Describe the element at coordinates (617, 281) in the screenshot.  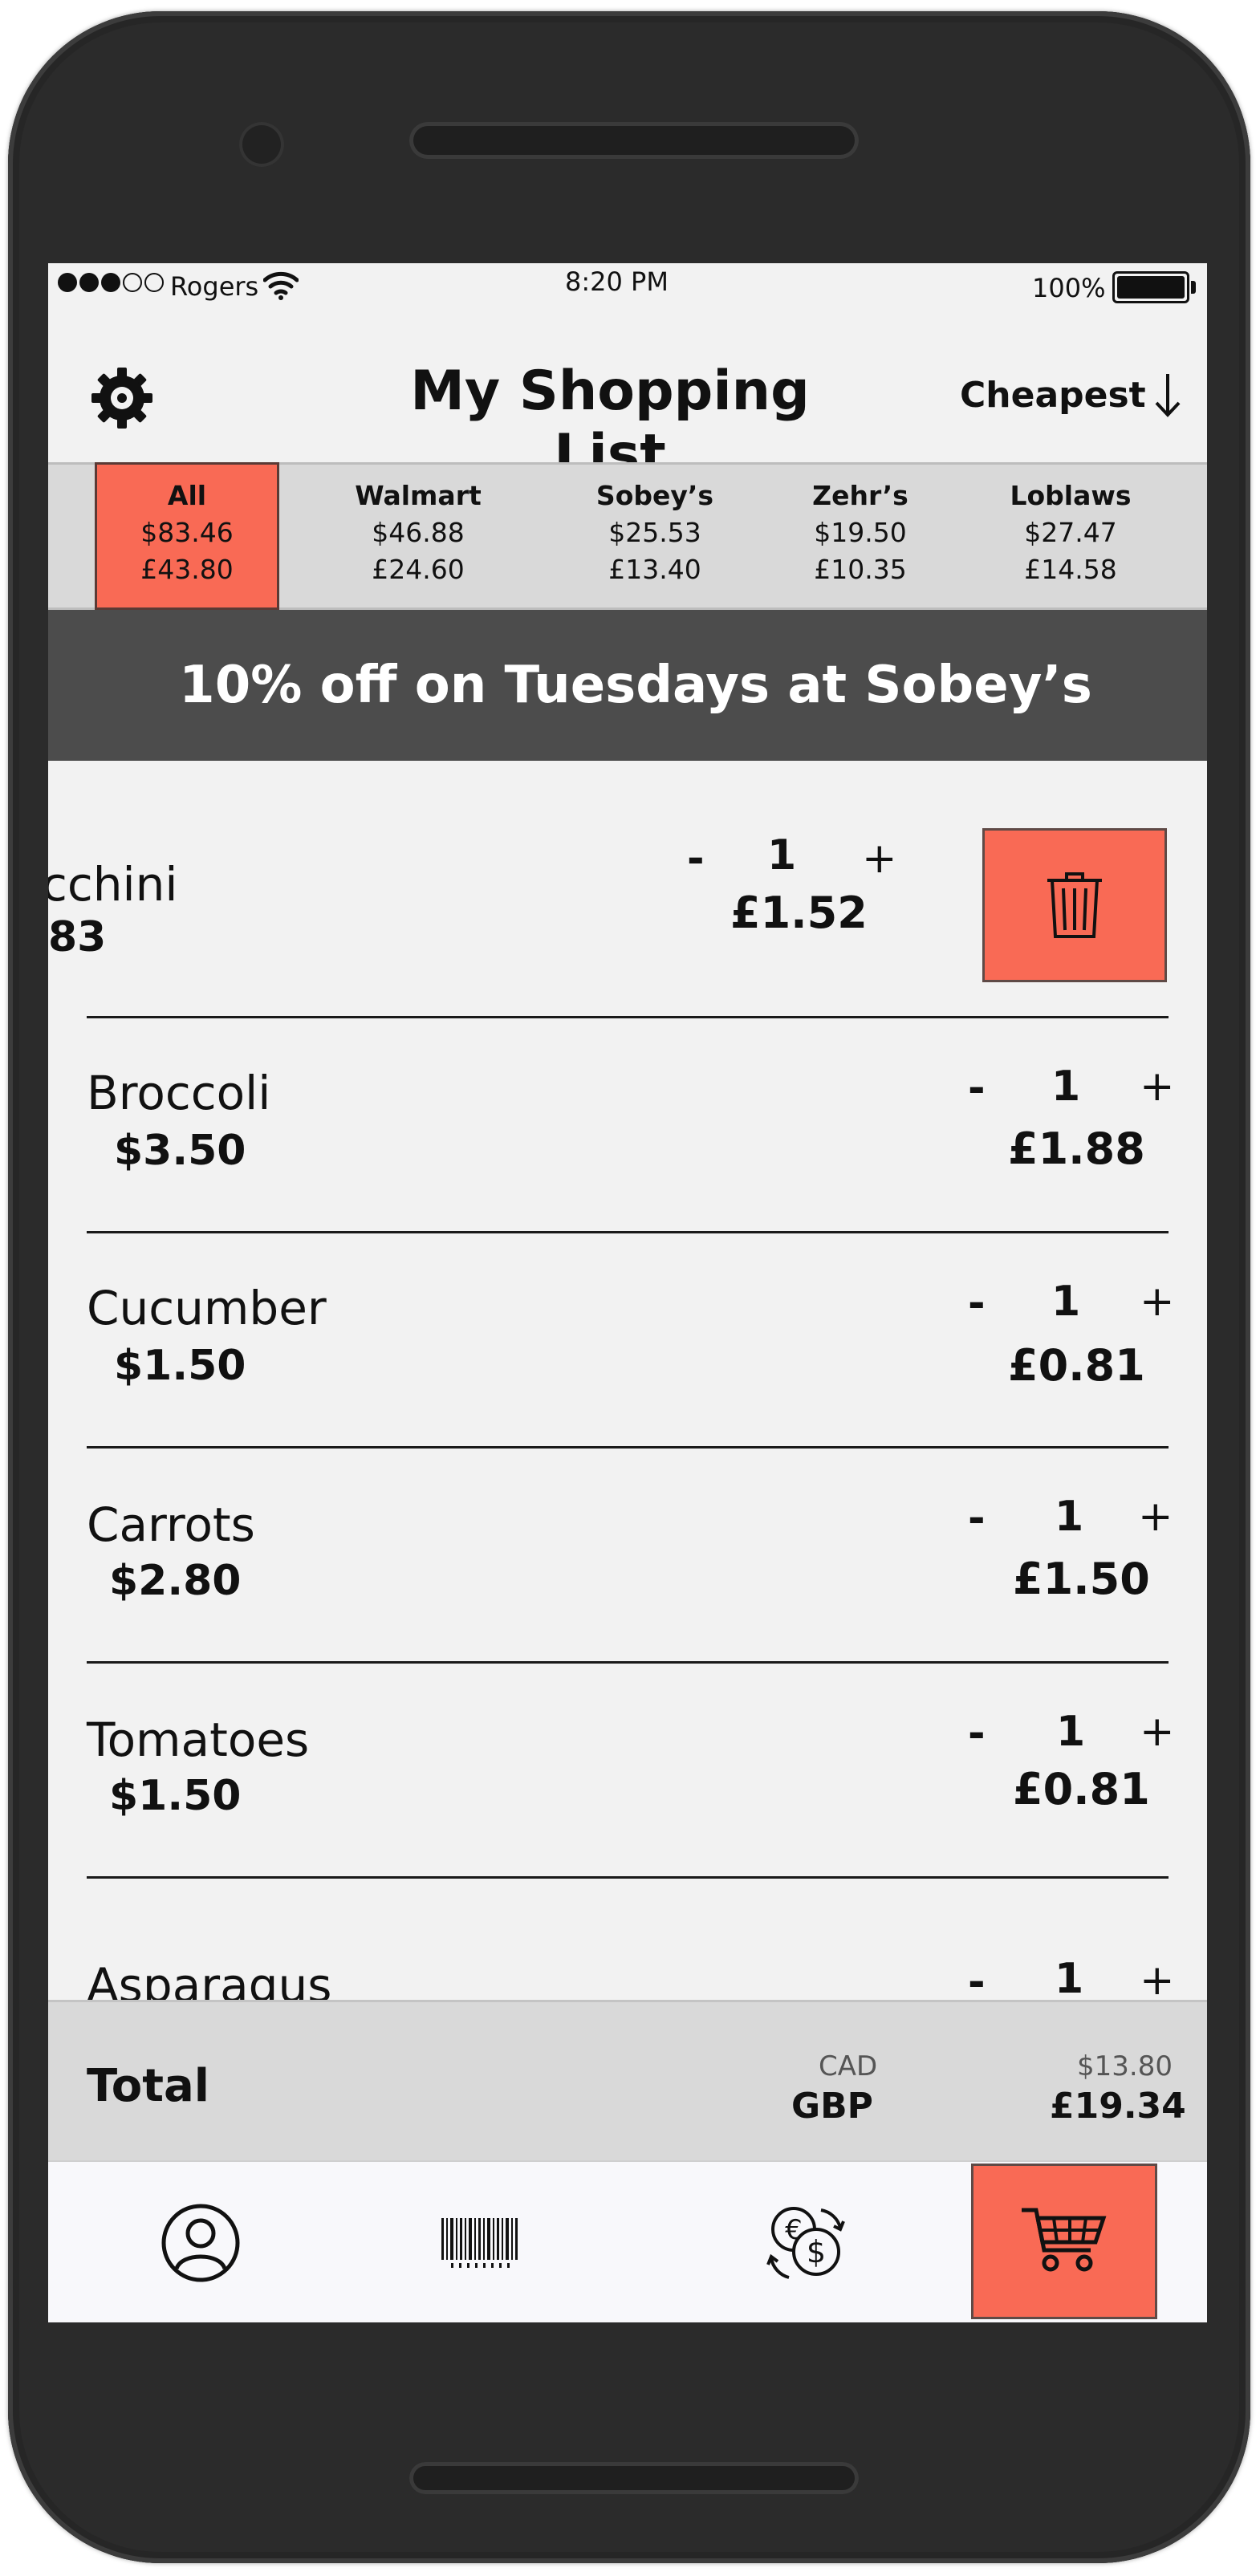
I see `status-time: 8:20 PM` at that location.